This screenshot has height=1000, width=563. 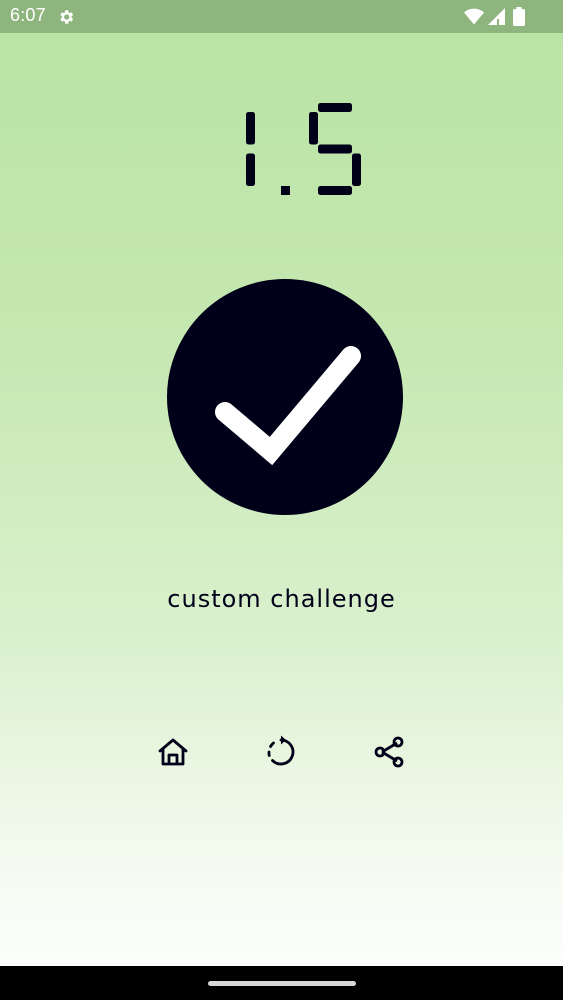 What do you see at coordinates (281, 599) in the screenshot?
I see `challenge-label: custom challenge` at bounding box center [281, 599].